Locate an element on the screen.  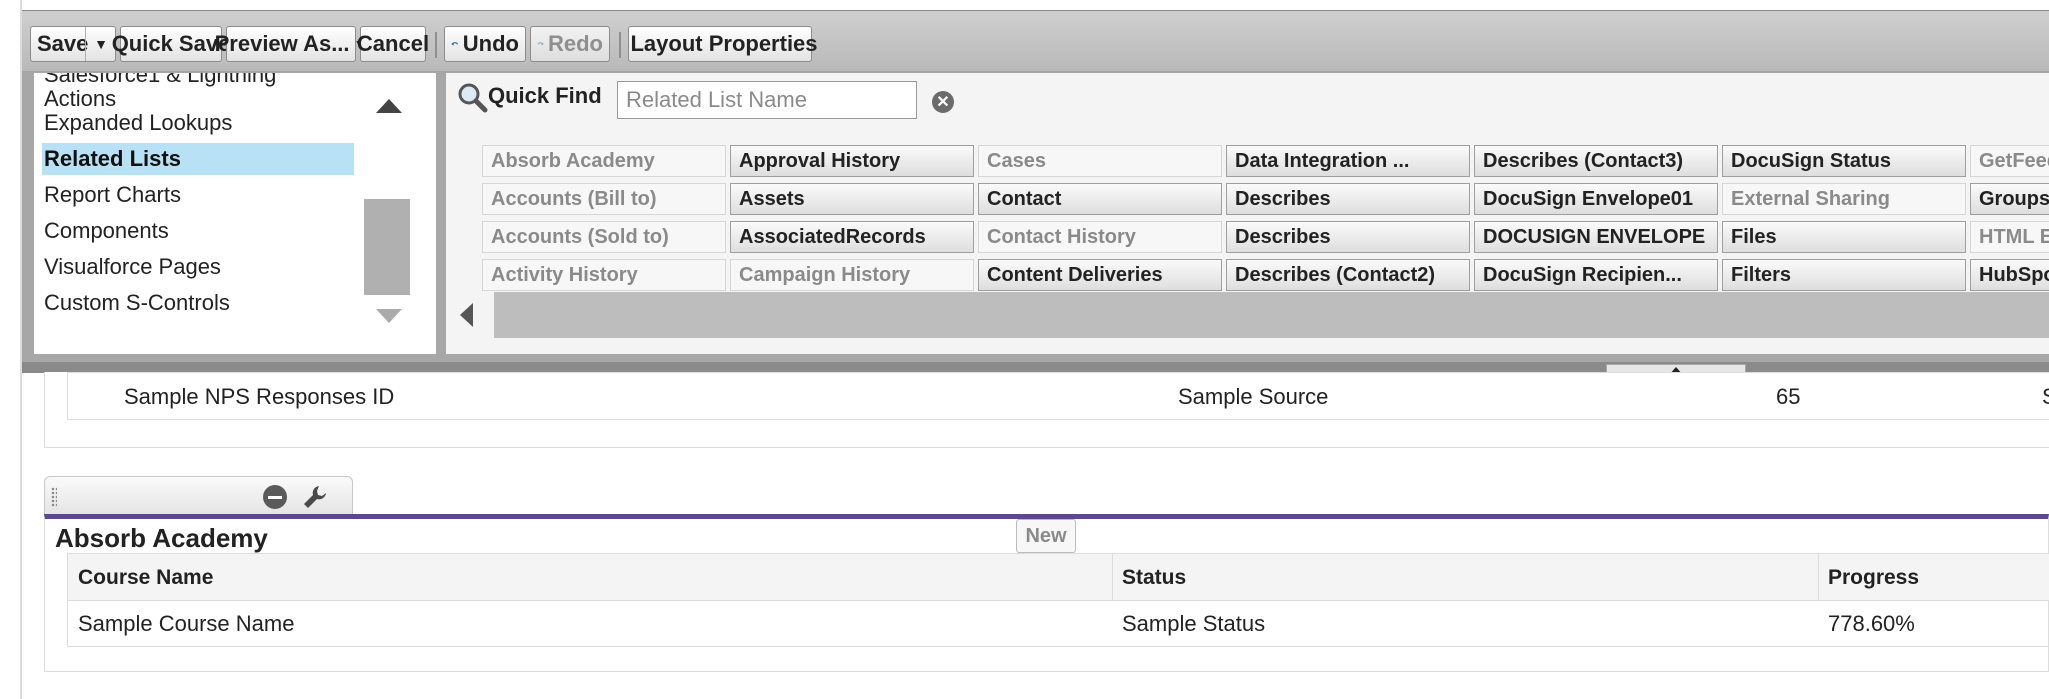
wrench-icon is located at coordinates (315, 497).